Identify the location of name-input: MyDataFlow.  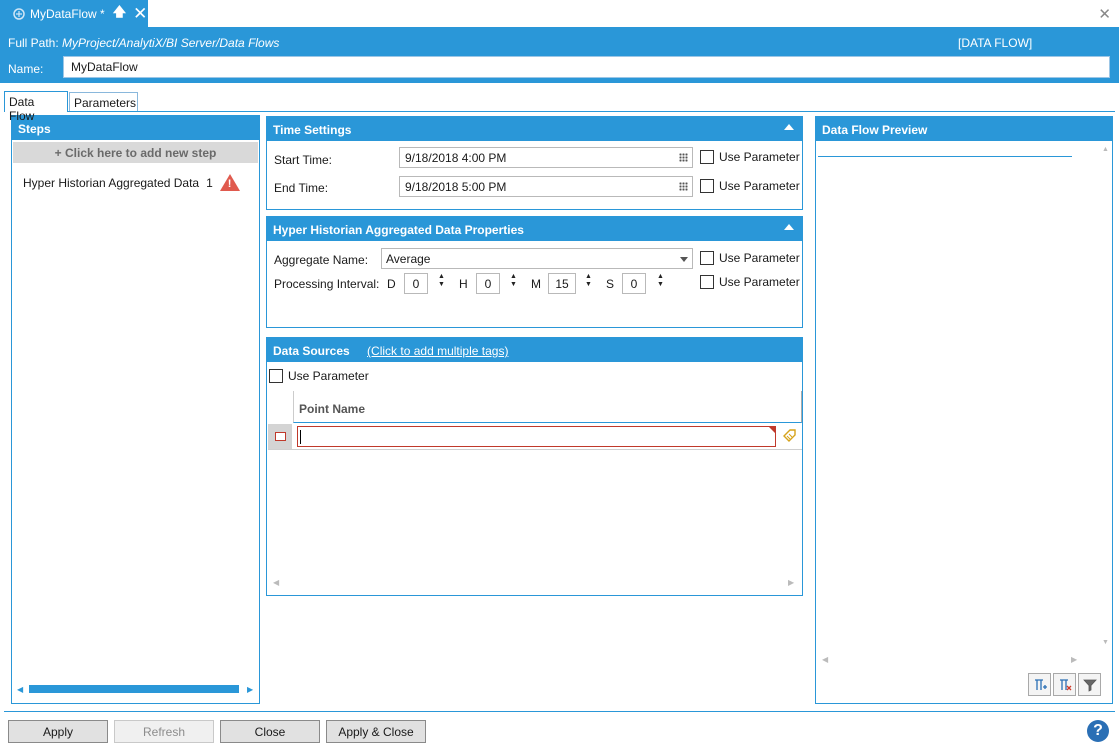
(586, 67).